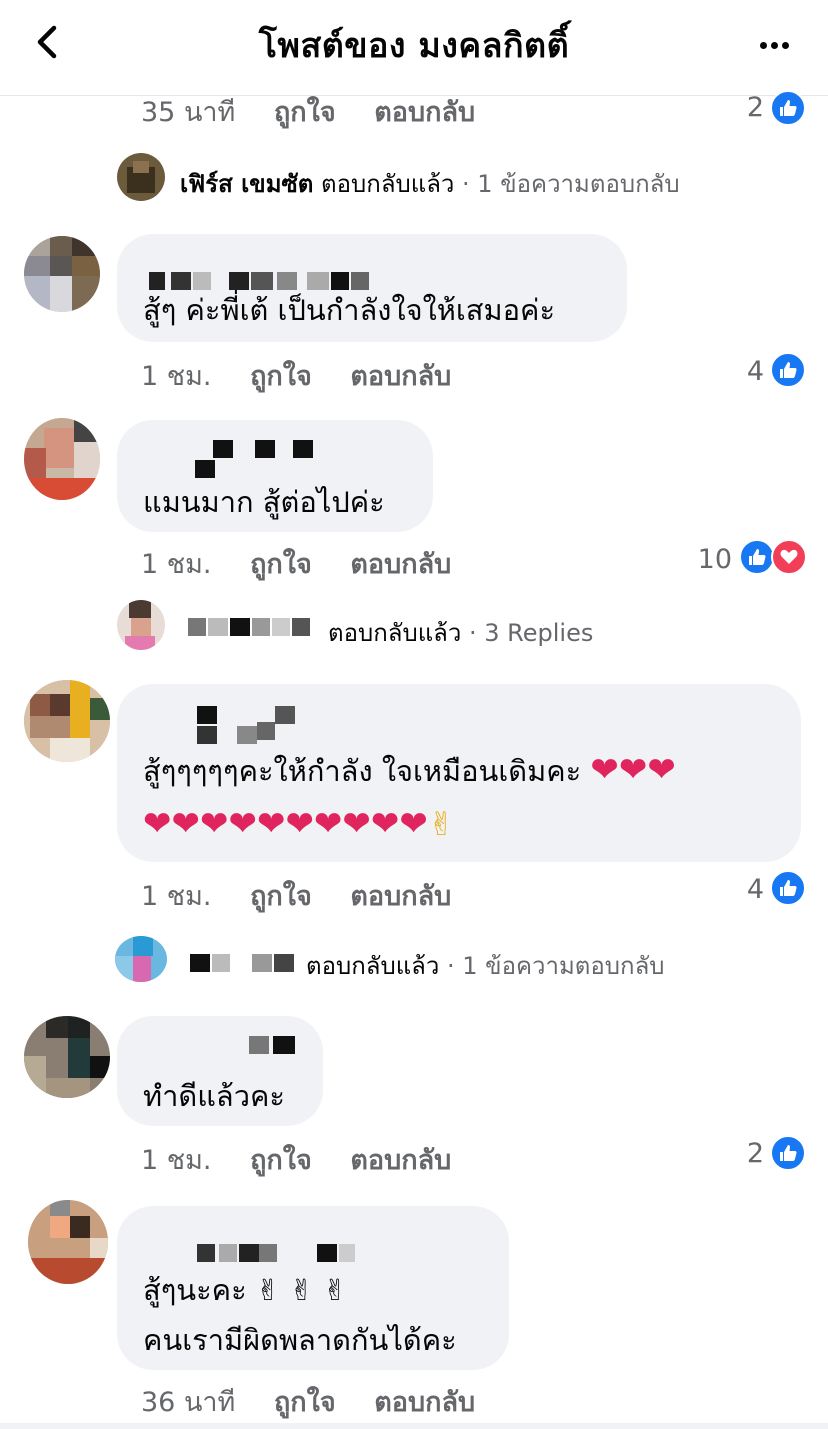 This screenshot has height=1429, width=828. Describe the element at coordinates (264, 502) in the screenshot. I see `comment-text: แมนมาก สู้ต่อไปค่ะ` at that location.